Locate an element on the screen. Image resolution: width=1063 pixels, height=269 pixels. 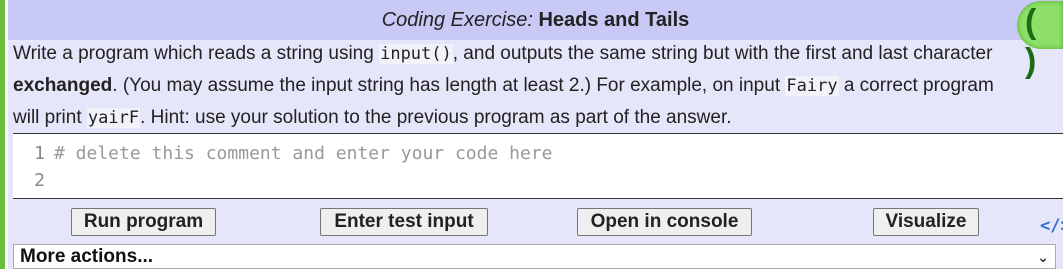
open-in-console-button: Open in console is located at coordinates (664, 222).